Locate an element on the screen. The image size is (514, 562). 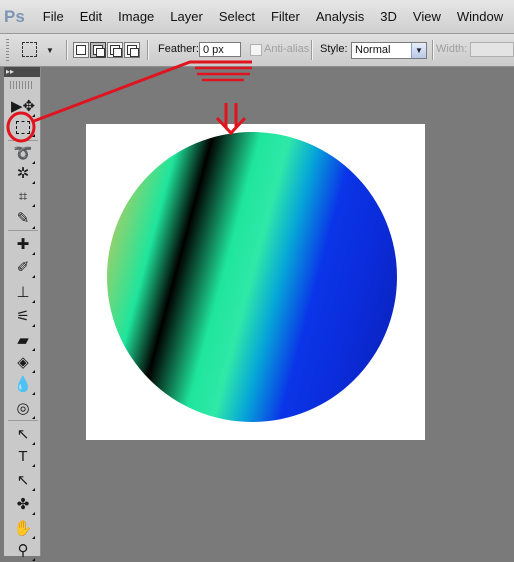
subtract-selection-icon-overlap is located at coordinates (117, 52).